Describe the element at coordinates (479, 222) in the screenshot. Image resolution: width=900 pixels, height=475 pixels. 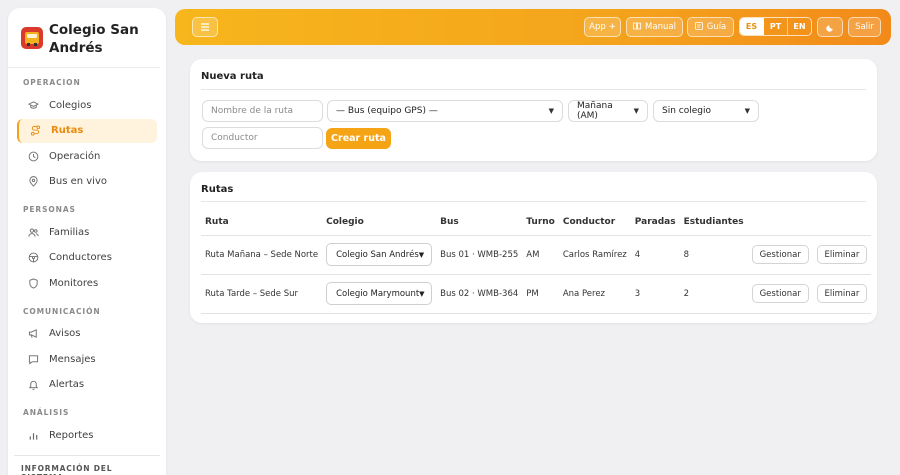
I see `col-bus: Bus` at that location.